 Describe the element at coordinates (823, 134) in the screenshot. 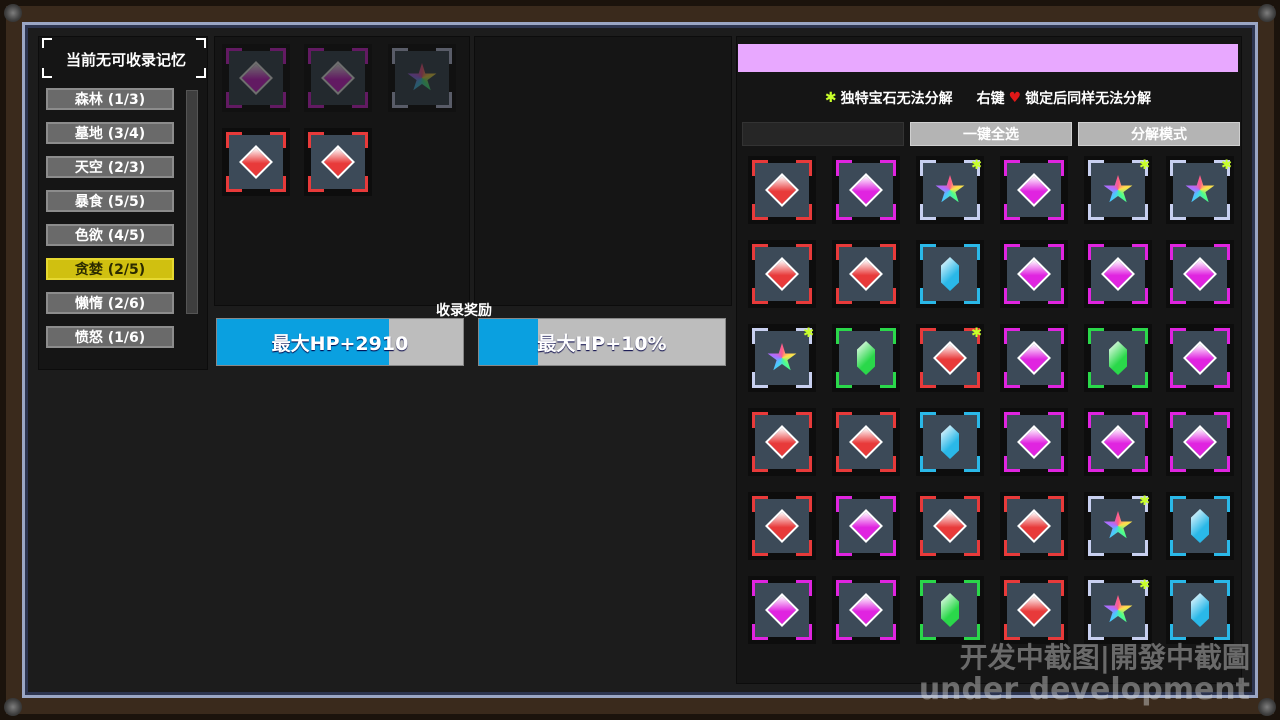

I see `filter-field` at that location.